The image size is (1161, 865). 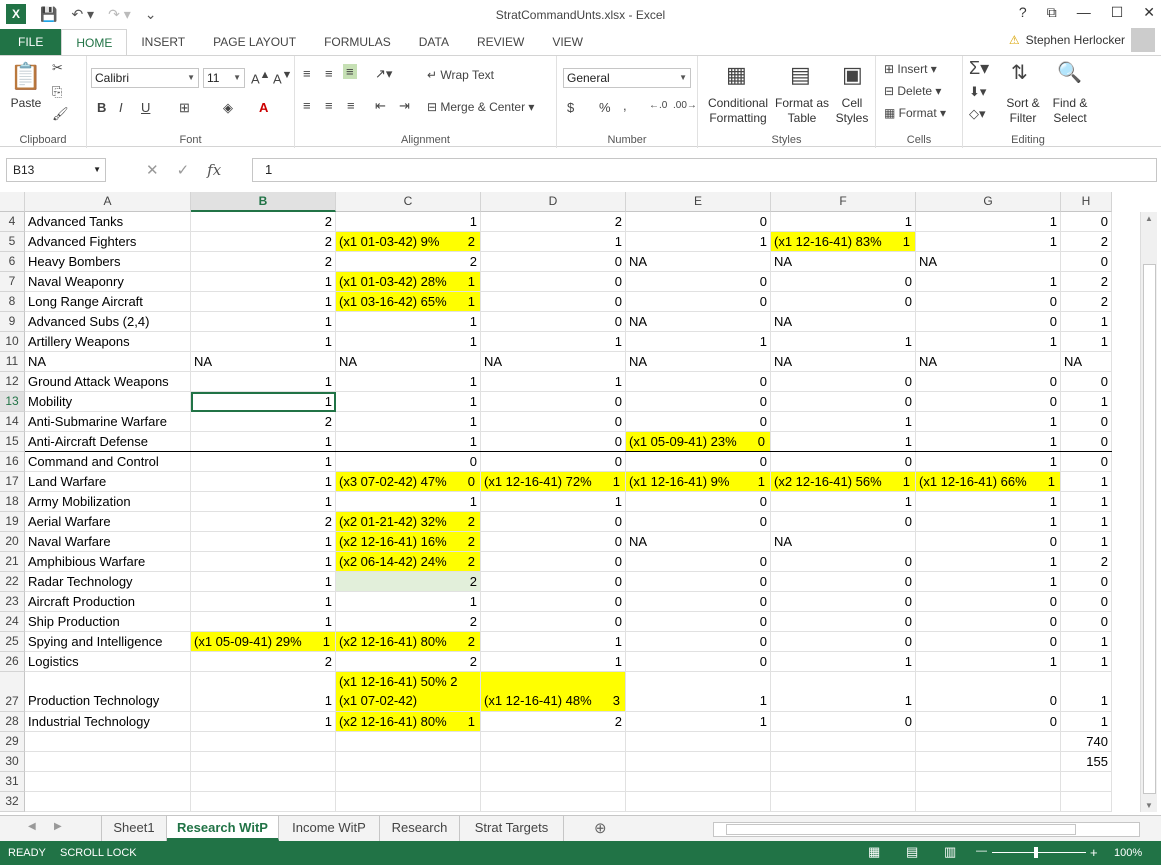 What do you see at coordinates (263, 562) in the screenshot?
I see `cell-b21: 1` at bounding box center [263, 562].